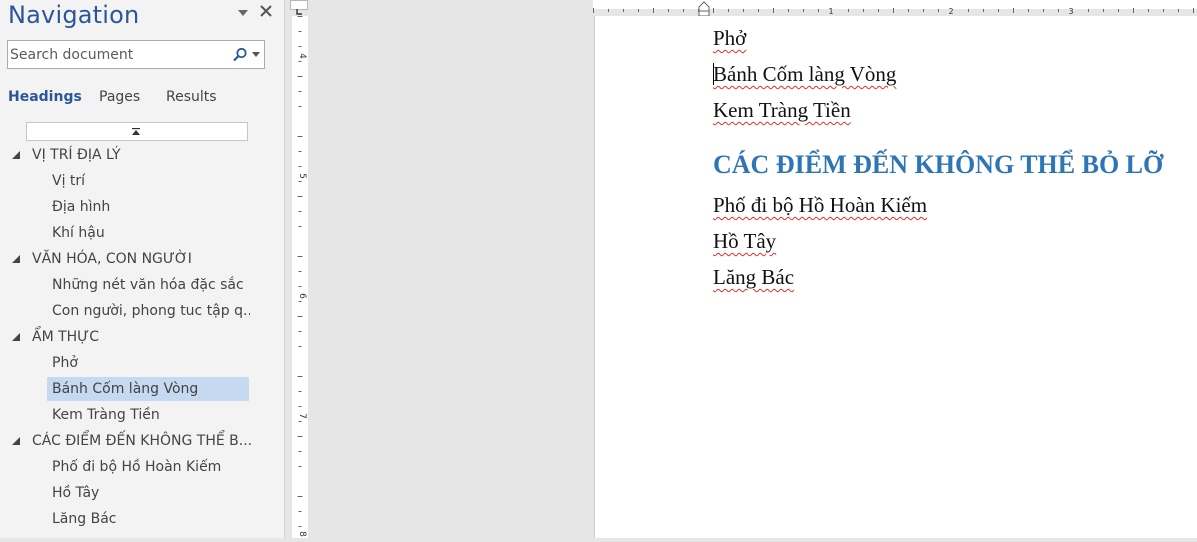  Describe the element at coordinates (266, 11) in the screenshot. I see `close-icon` at that location.